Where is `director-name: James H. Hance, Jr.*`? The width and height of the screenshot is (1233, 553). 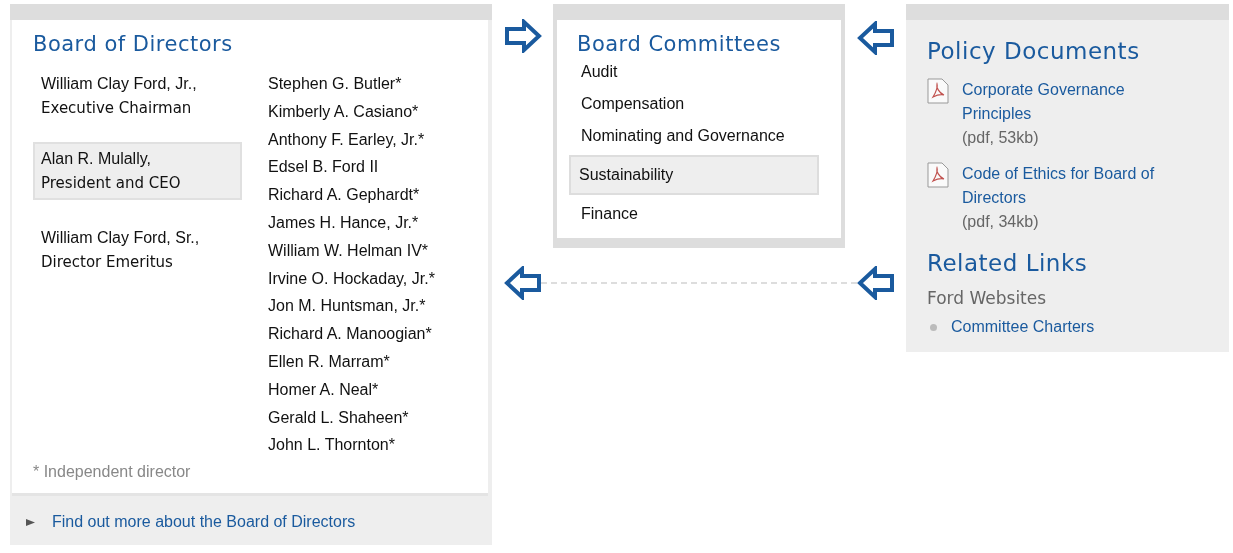
director-name: James H. Hance, Jr.* is located at coordinates (351, 223).